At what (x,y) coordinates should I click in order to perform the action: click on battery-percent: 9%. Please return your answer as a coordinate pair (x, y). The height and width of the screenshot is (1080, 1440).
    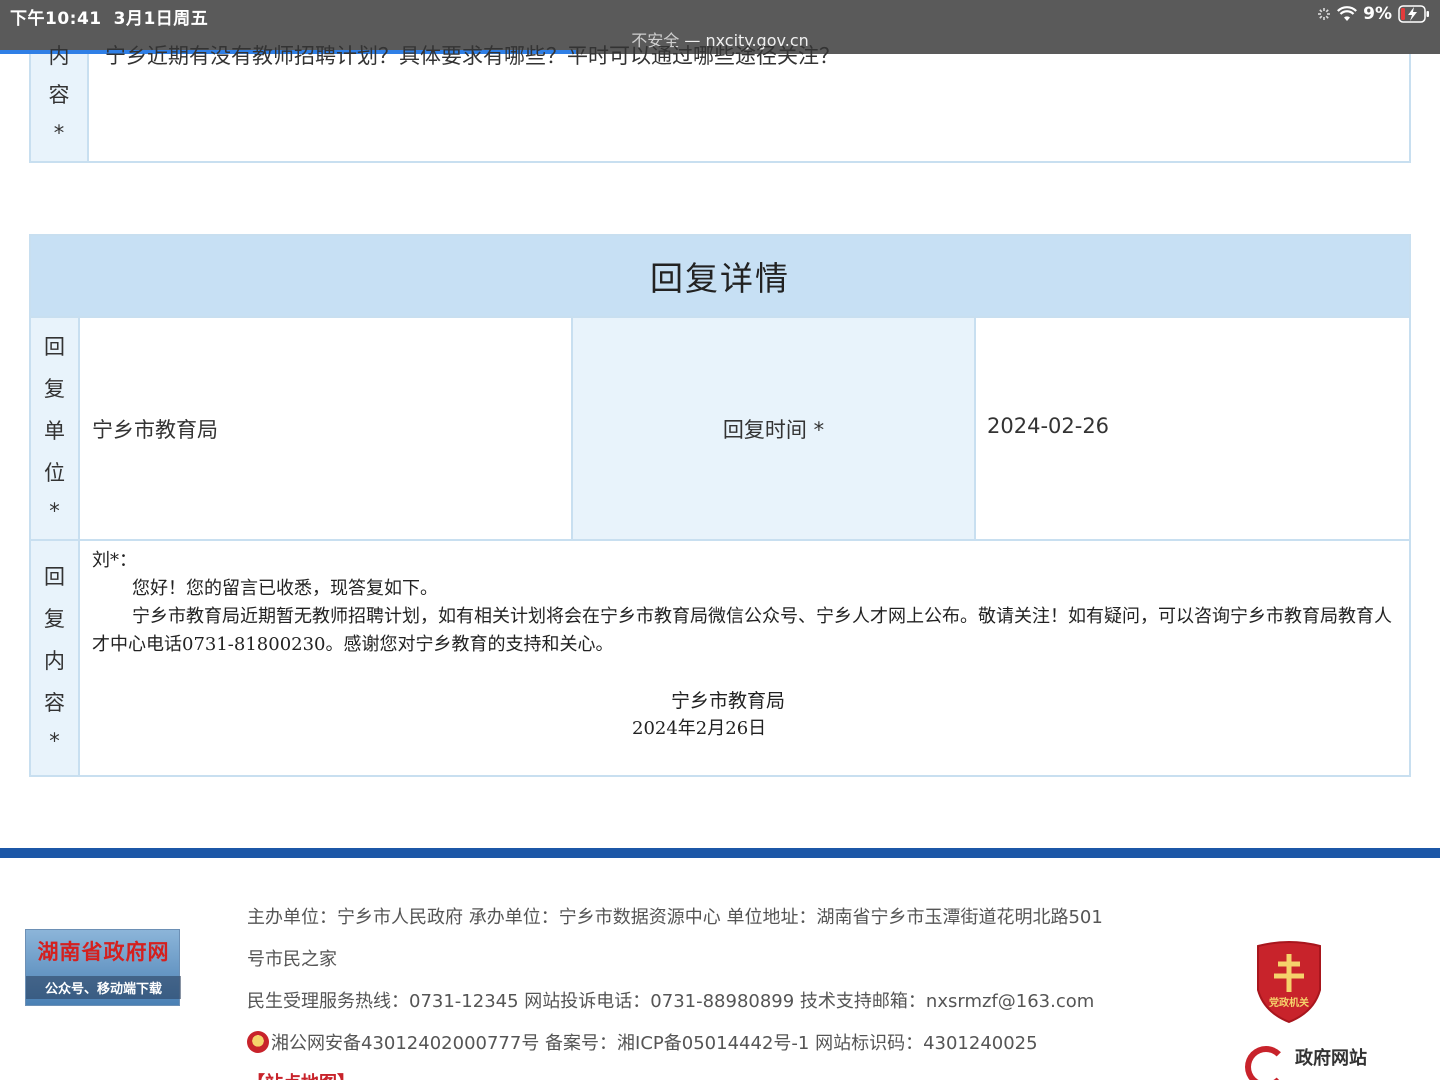
    Looking at the image, I should click on (1377, 14).